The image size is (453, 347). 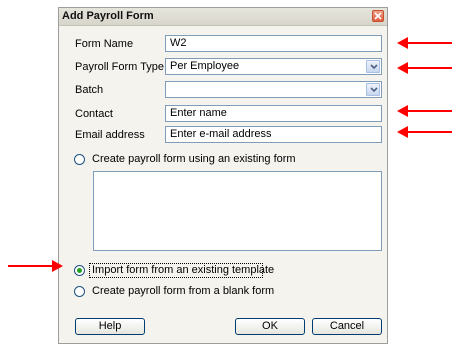 I want to click on form-name-input: W2, so click(x=273, y=43).